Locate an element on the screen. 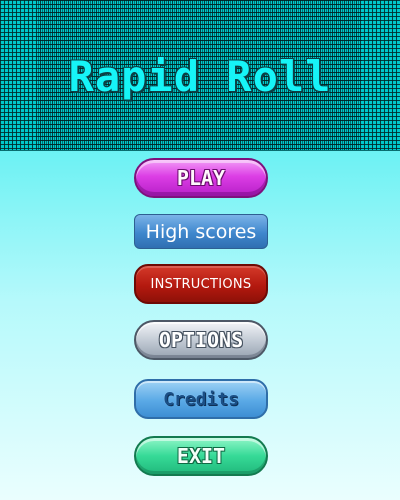 The width and height of the screenshot is (400, 500). instructions-button-label: INSTRUCTIONS is located at coordinates (201, 284).